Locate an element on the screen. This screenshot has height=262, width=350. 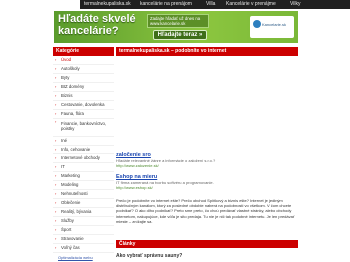
sidebar-item-reality: › Realitý, bývania is located at coordinates (83, 212).